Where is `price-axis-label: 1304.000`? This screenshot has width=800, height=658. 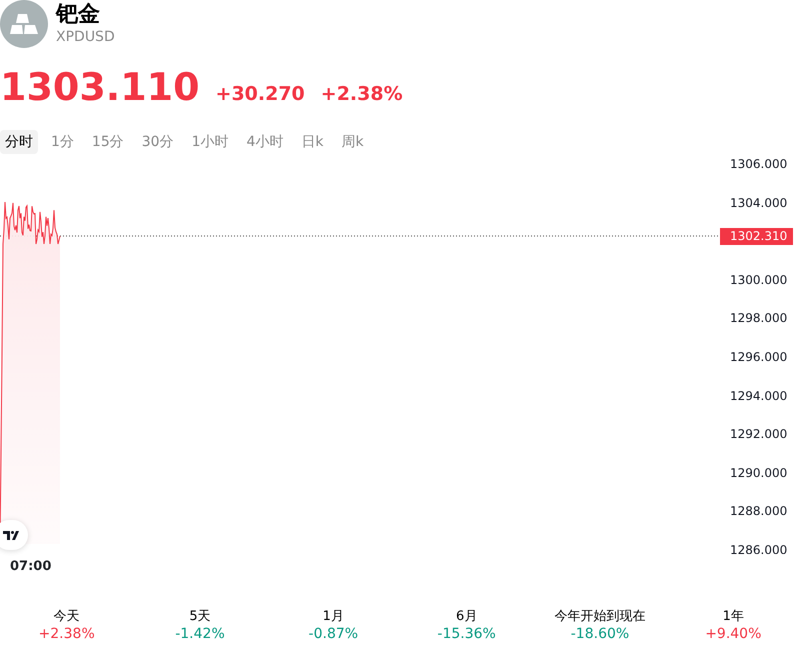 price-axis-label: 1304.000 is located at coordinates (759, 203).